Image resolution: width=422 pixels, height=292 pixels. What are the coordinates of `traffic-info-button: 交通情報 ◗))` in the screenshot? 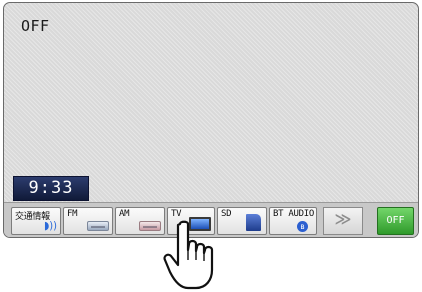 It's located at (36, 221).